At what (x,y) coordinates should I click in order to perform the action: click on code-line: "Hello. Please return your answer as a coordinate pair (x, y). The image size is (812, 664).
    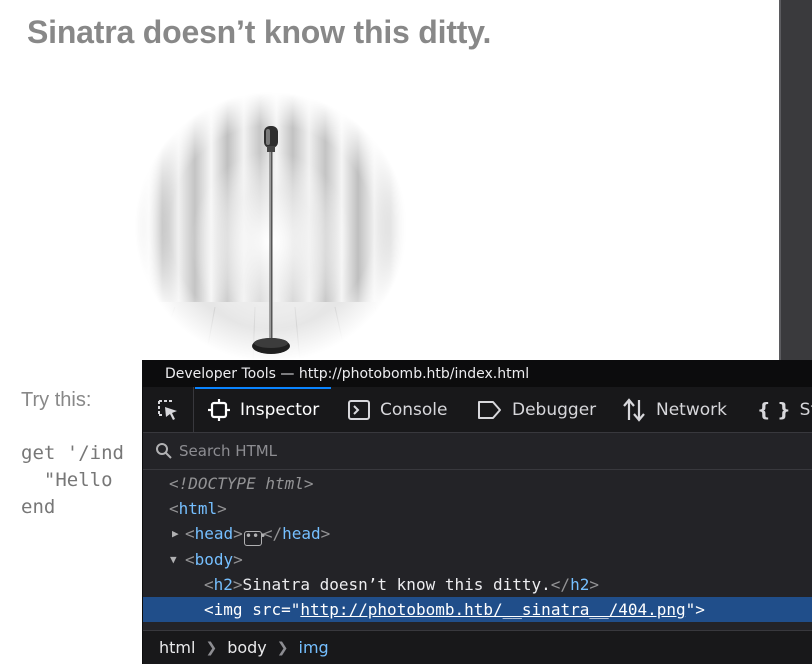
    Looking at the image, I should click on (72, 480).